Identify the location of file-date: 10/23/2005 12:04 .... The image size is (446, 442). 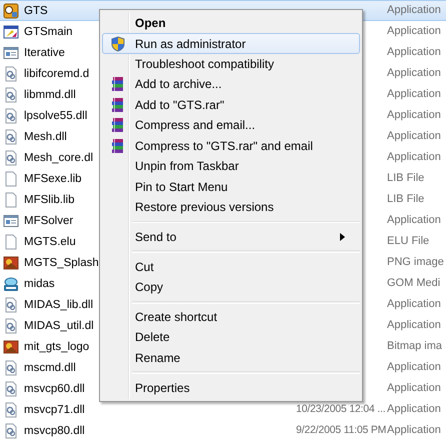
(341, 409).